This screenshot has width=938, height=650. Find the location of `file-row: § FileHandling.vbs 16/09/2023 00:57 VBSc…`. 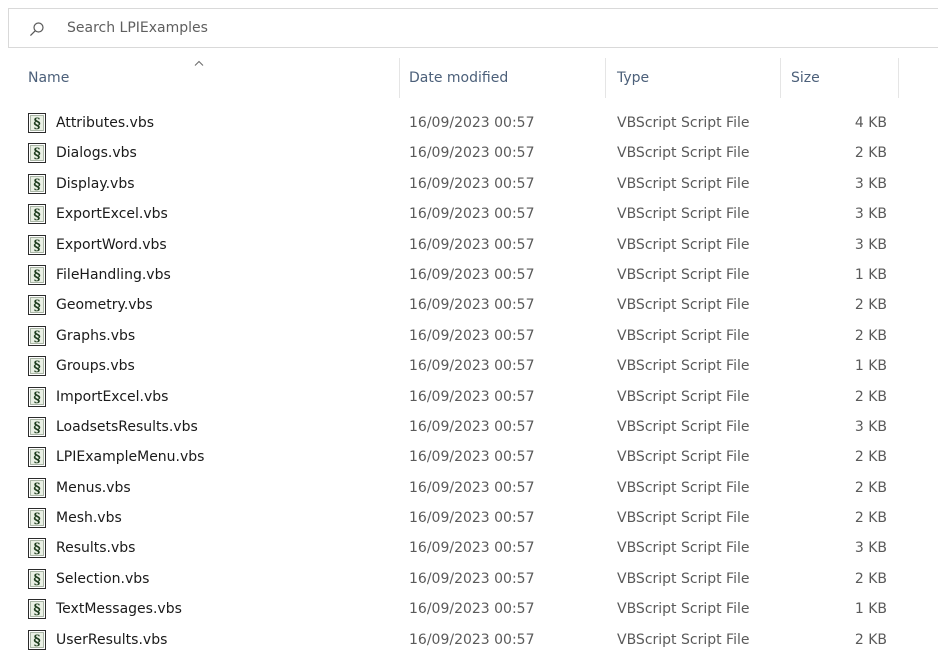

file-row: § FileHandling.vbs 16/09/2023 00:57 VBSc… is located at coordinates (469, 275).